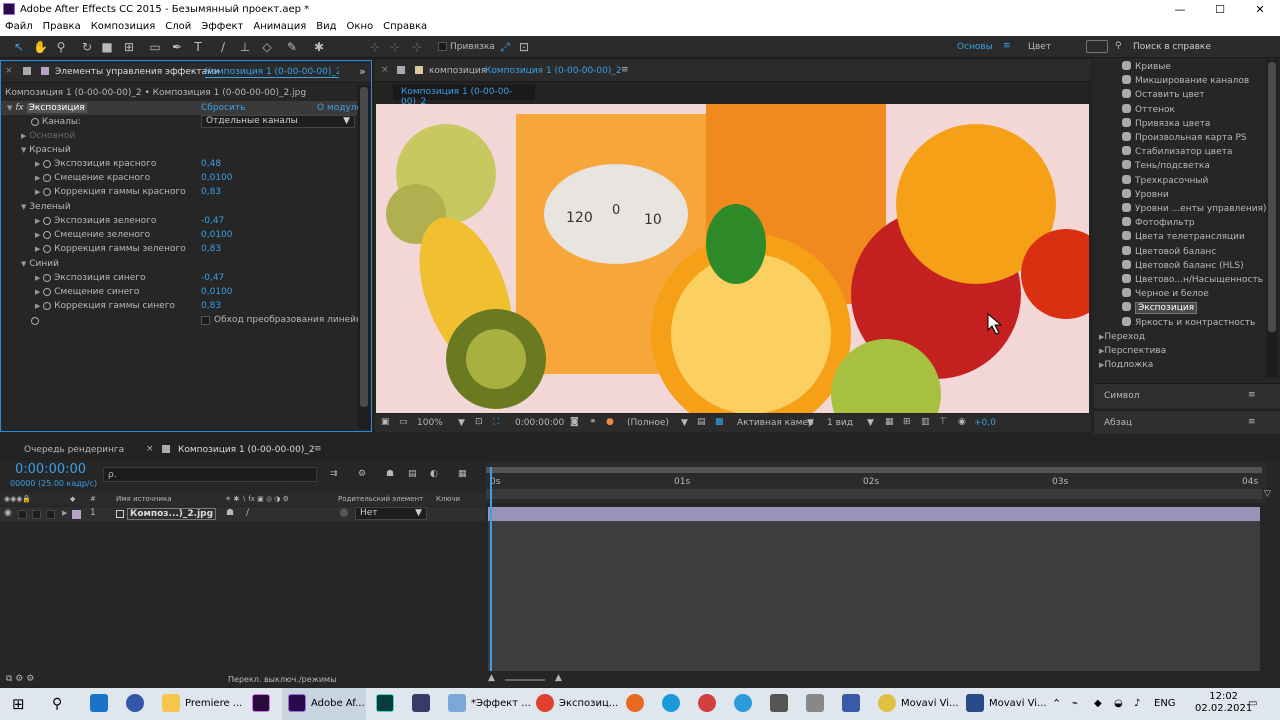 The image size is (1280, 720). I want to click on menu-composition: Композиция, so click(123, 26).